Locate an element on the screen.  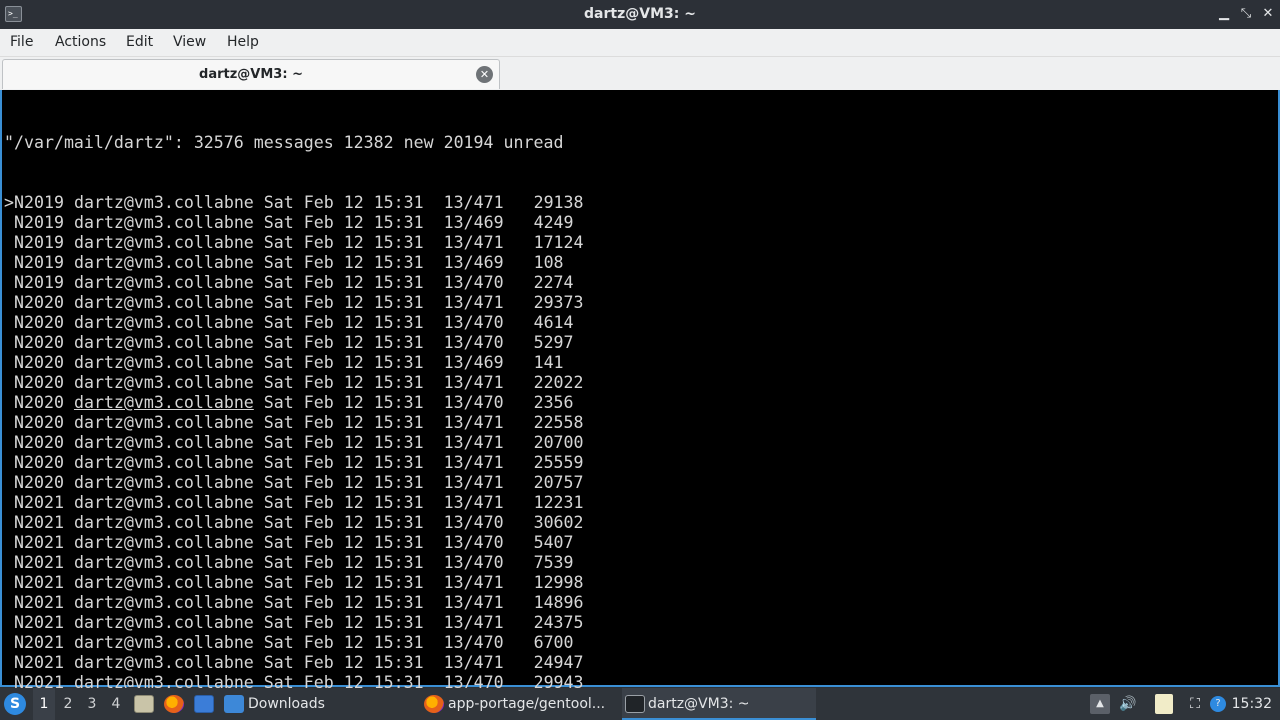
menu-help: Help is located at coordinates (243, 42).